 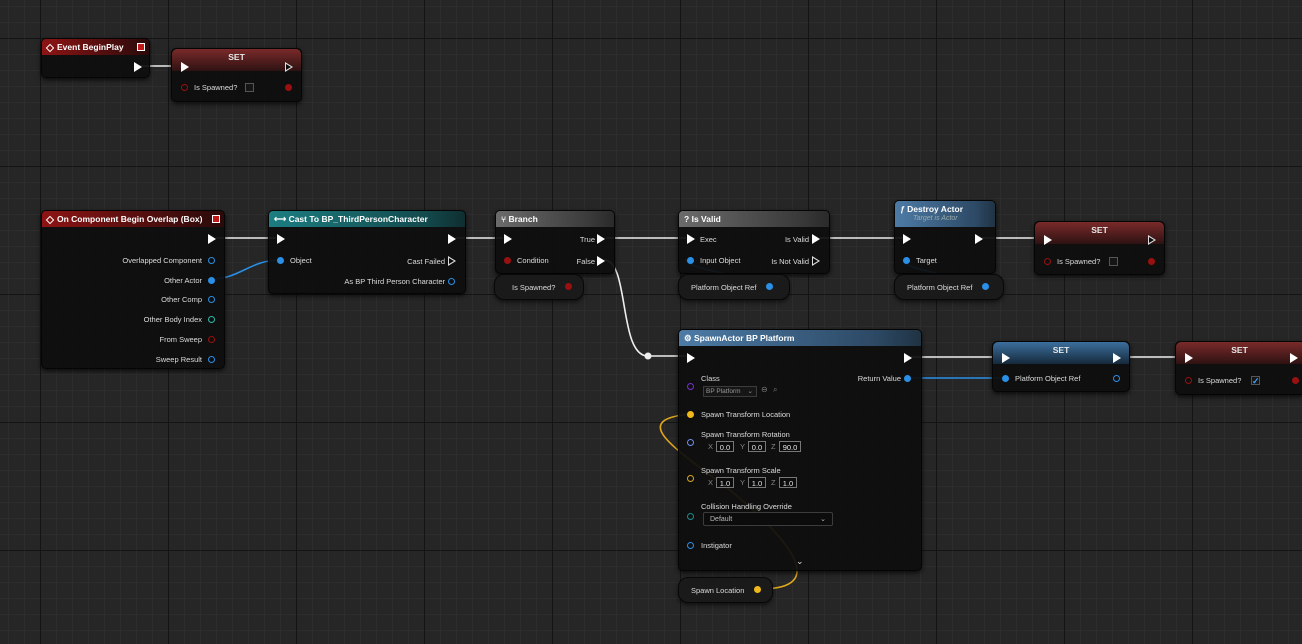 What do you see at coordinates (1061, 366) in the screenshot?
I see `set-platform-ref-node: SET Platform Object Ref` at bounding box center [1061, 366].